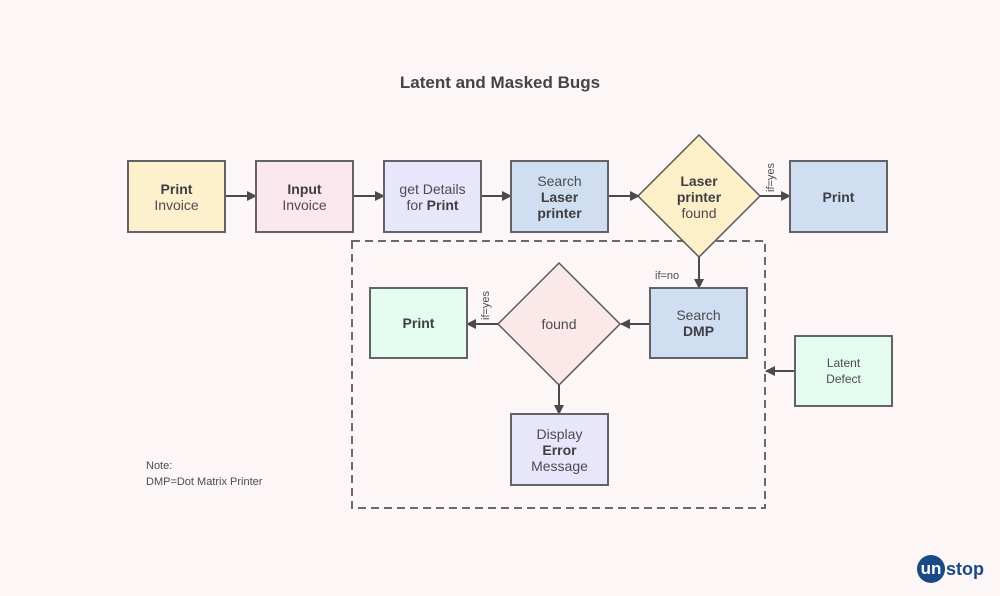 This screenshot has width=1000, height=596. I want to click on found-decision: found, so click(559, 324).